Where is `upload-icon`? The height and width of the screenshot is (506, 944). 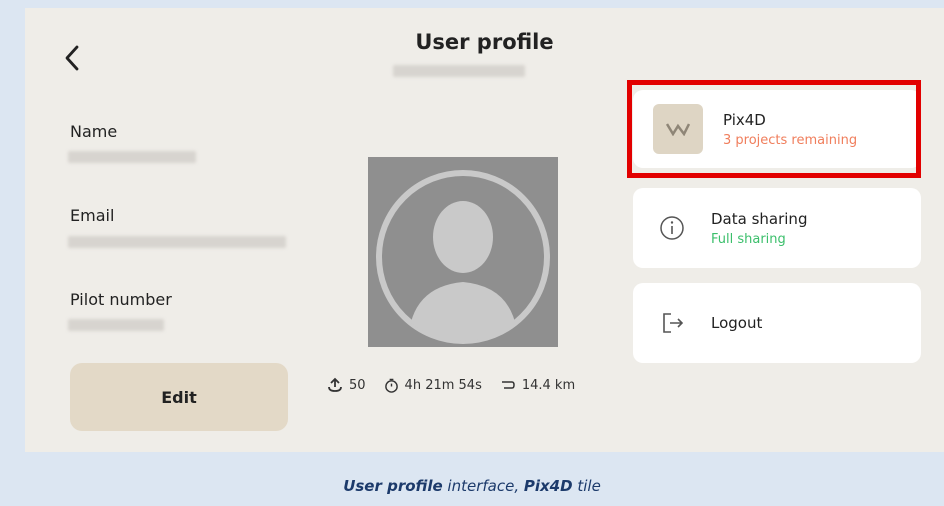 upload-icon is located at coordinates (335, 384).